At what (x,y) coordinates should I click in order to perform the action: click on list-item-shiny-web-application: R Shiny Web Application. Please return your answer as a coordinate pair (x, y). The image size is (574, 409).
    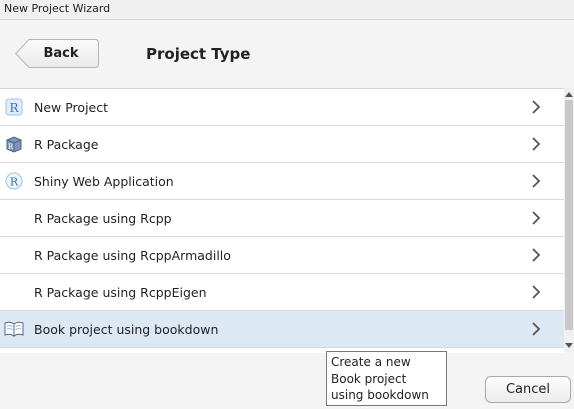
    Looking at the image, I should click on (282, 181).